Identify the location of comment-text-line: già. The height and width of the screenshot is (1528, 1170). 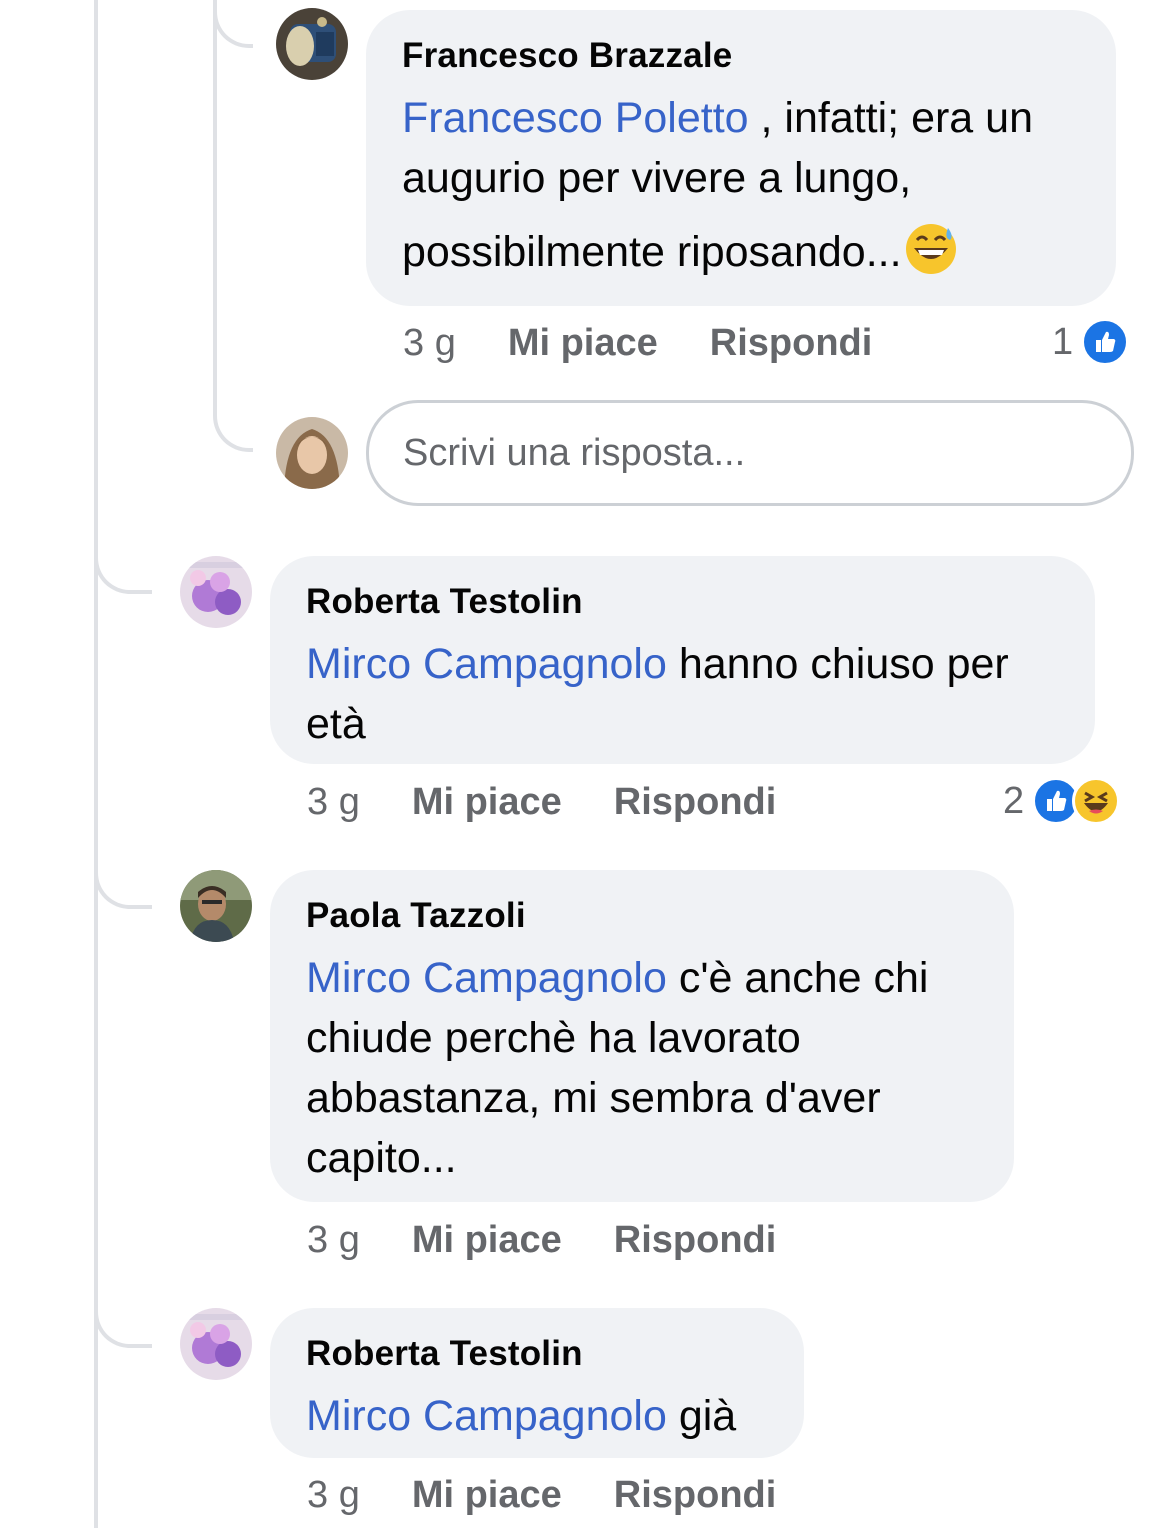
(701, 1416).